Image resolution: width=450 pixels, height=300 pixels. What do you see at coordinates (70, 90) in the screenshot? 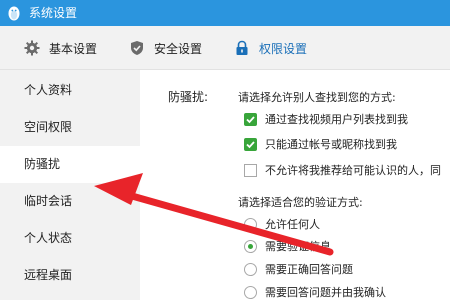
I see `sidebar-item-profile: 个人资料` at bounding box center [70, 90].